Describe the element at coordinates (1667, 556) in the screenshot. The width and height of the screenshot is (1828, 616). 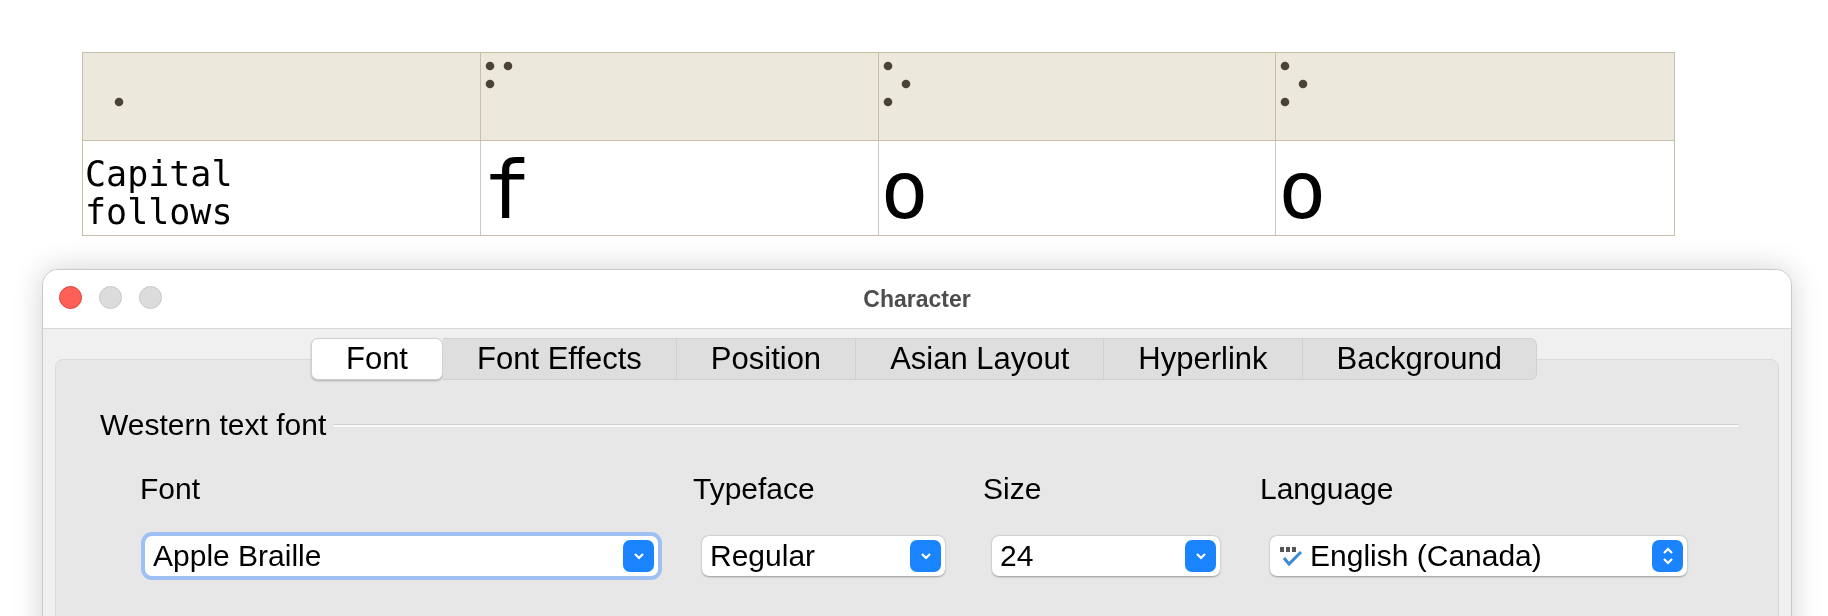
I see `up-down-chevron-icon` at that location.